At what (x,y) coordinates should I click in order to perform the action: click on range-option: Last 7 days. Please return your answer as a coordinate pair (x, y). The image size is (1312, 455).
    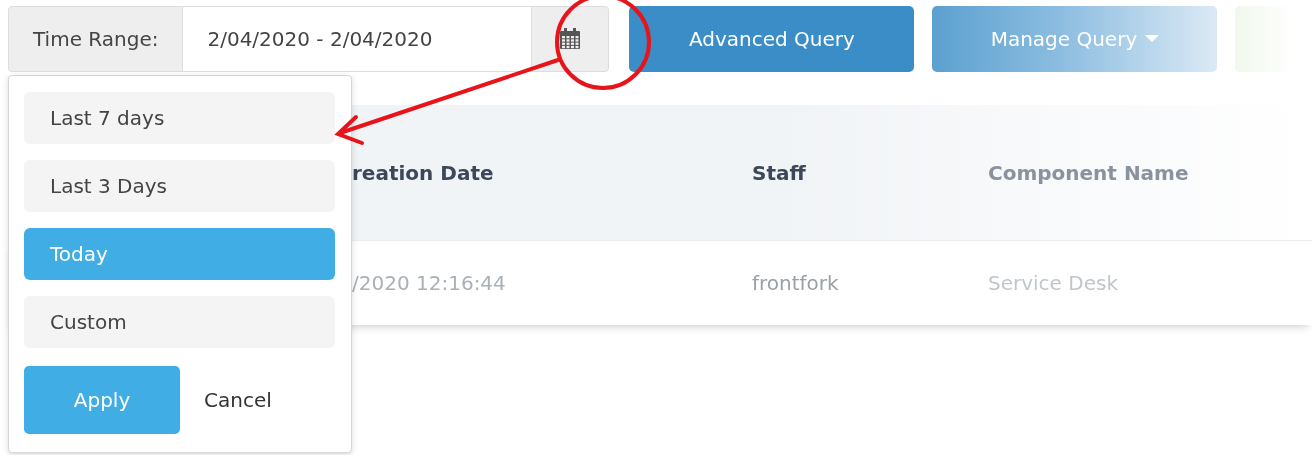
    Looking at the image, I should click on (179, 118).